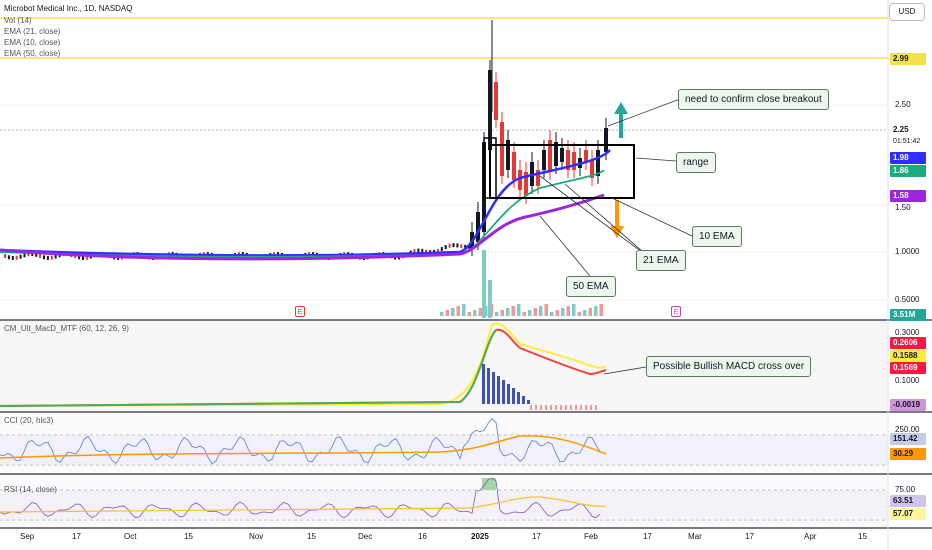 This screenshot has width=932, height=550. I want to click on x-axis-label: Mar, so click(695, 536).